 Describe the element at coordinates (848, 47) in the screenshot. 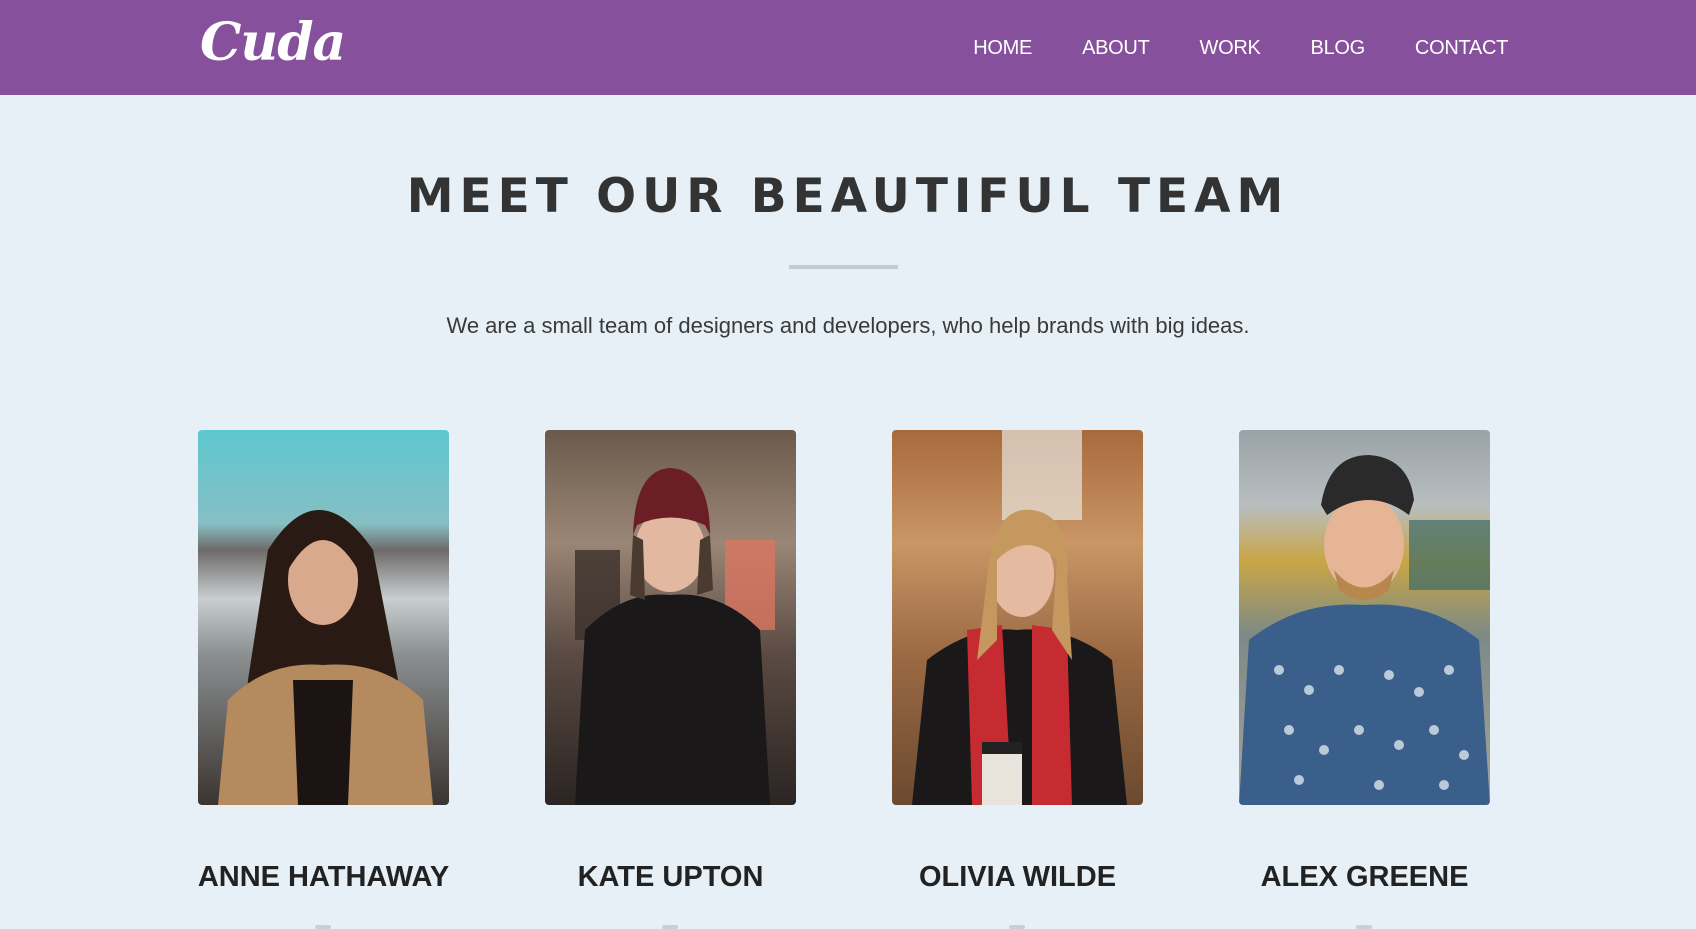

I see `site-header: Cuda HOME ABOUT WORK BLOG CONTACT` at that location.